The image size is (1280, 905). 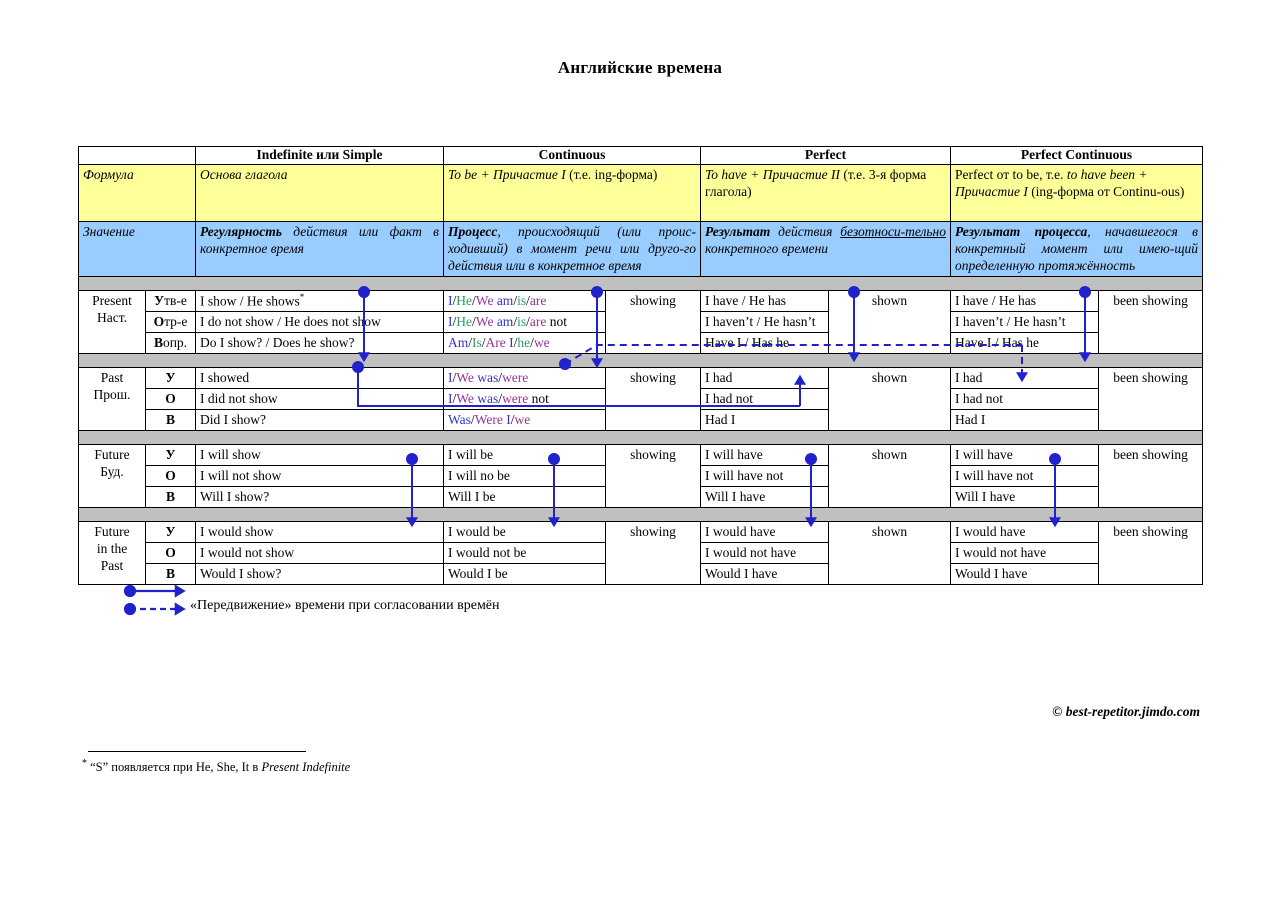 I want to click on cell-continuous: Would I be, so click(x=524, y=573).